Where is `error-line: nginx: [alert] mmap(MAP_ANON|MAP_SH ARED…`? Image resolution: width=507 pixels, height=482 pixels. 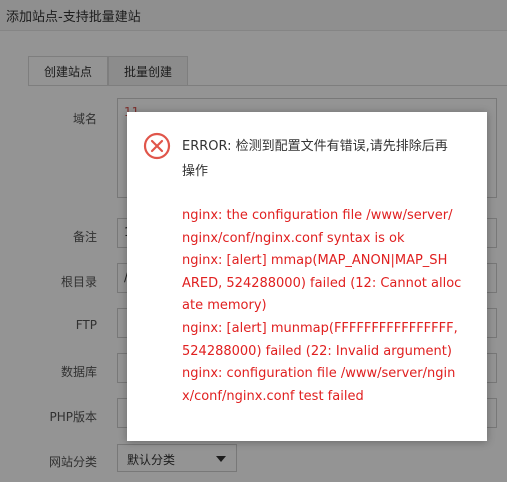 error-line: nginx: [alert] mmap(MAP_ANON|MAP_SH ARED… is located at coordinates (322, 283).